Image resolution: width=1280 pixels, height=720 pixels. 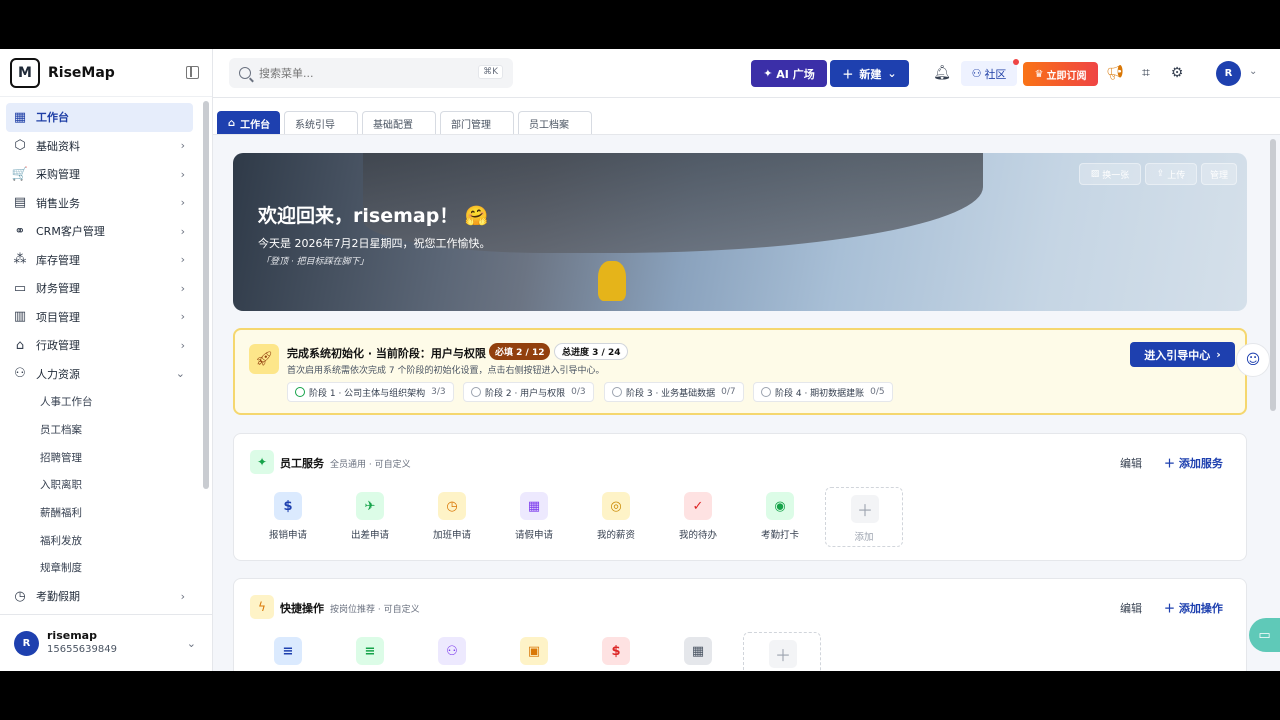 I want to click on avatar: R, so click(x=1228, y=73).